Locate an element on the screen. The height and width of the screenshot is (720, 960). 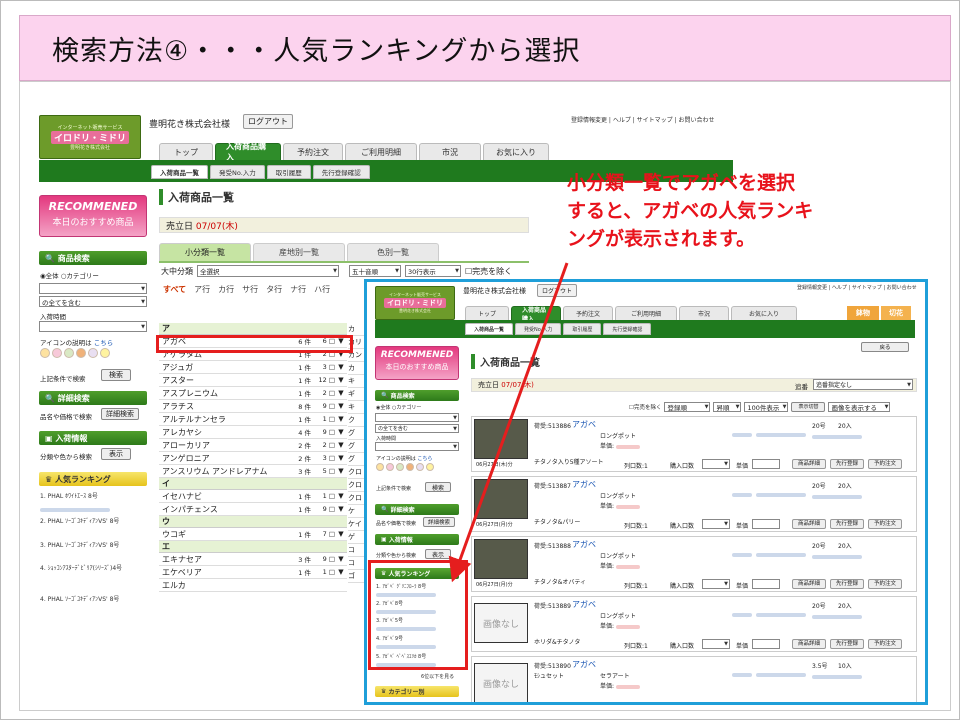
subcategory-row: インパチェンス 1 件 9 □ ▼ is located at coordinates (253, 509).